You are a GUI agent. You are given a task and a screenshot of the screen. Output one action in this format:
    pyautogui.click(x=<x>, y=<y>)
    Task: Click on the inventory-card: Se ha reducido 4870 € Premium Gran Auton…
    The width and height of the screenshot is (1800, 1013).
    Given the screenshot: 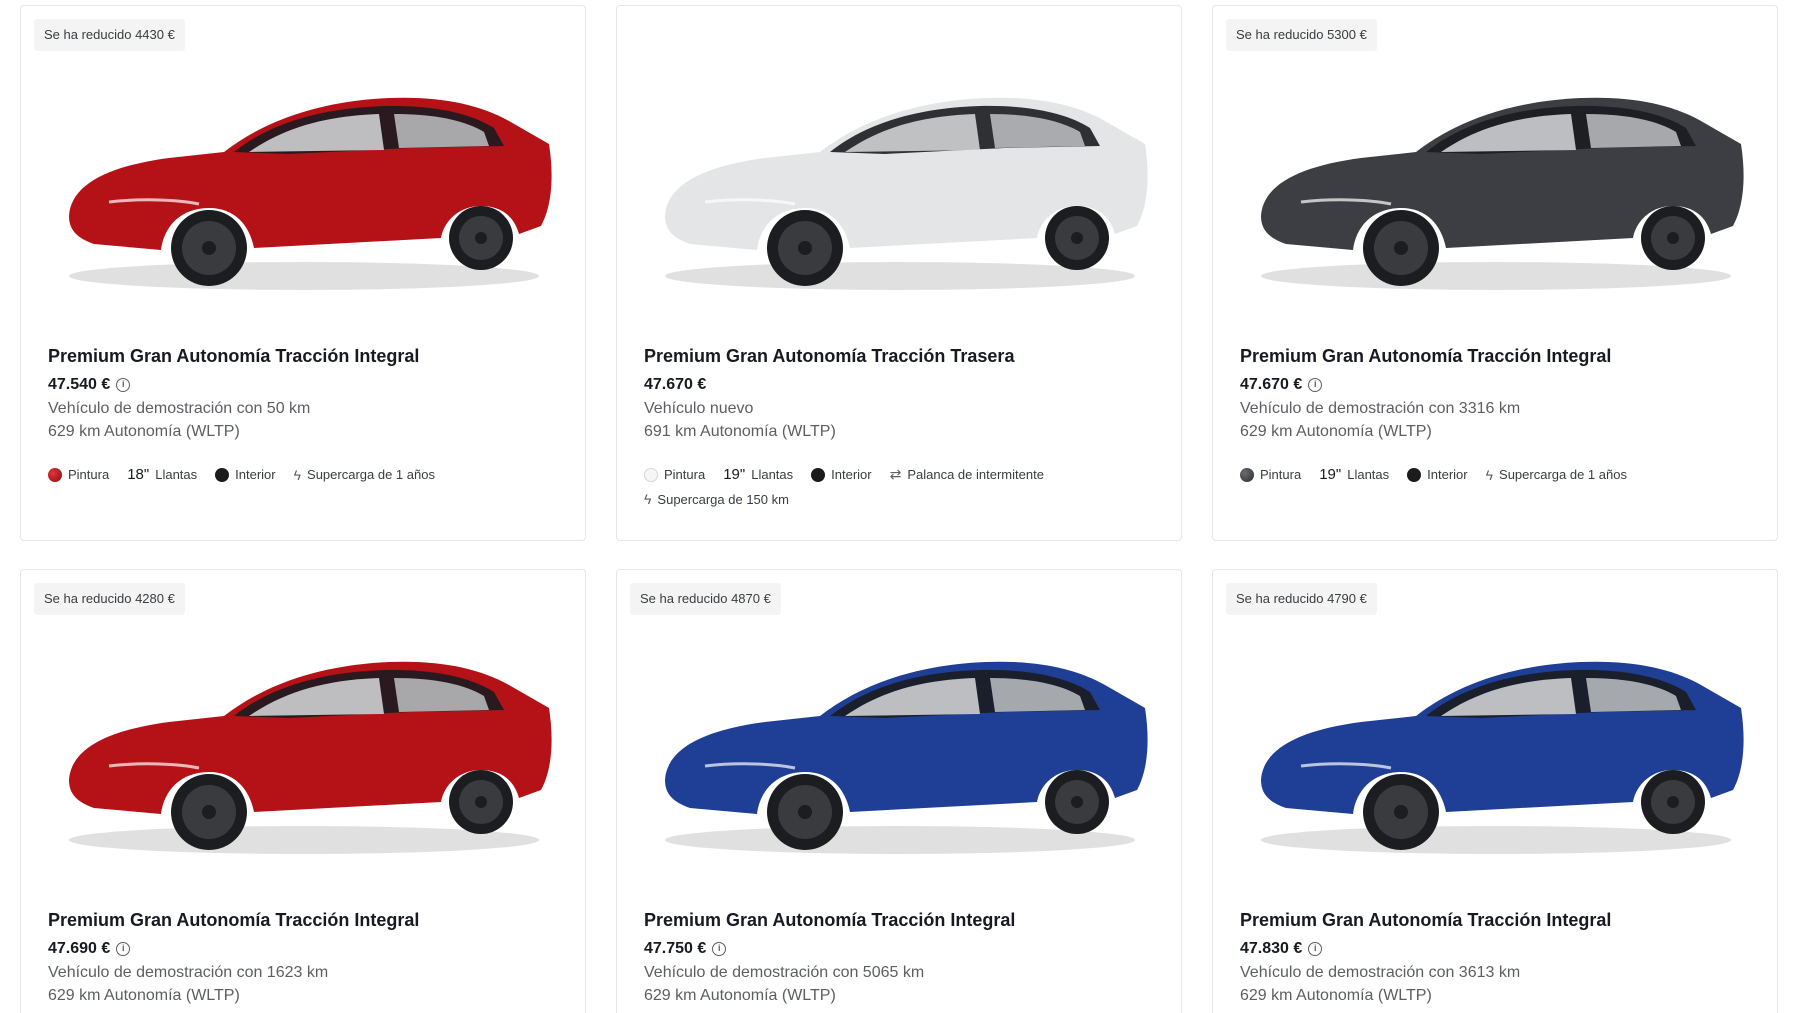 What is the action you would take?
    pyautogui.click(x=899, y=791)
    